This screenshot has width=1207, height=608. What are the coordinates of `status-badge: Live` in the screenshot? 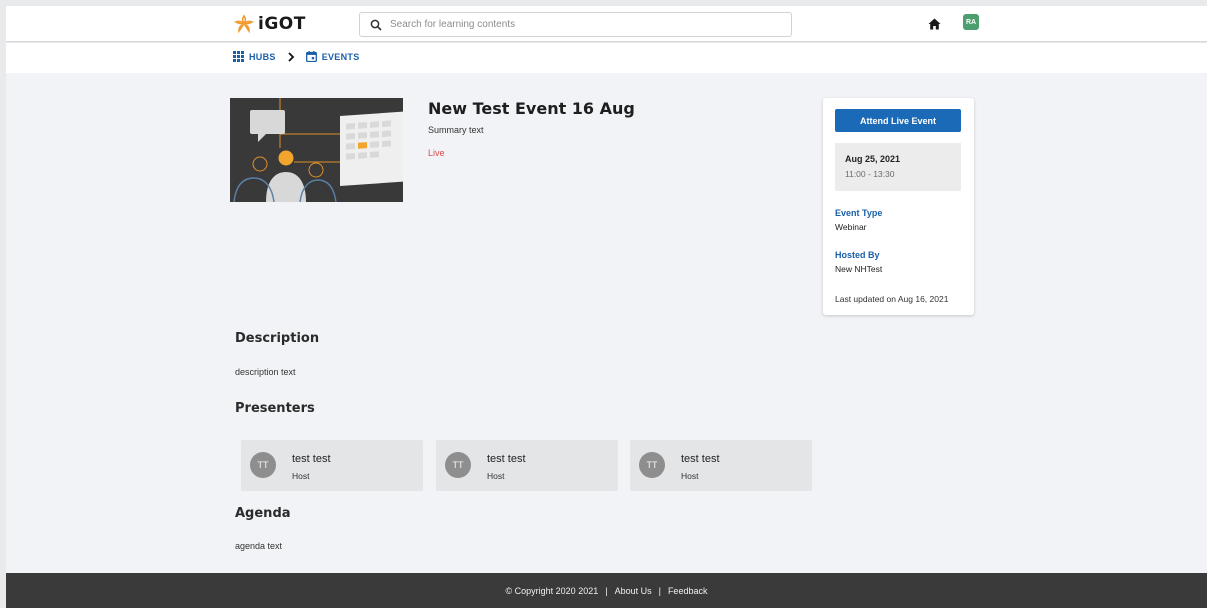 It's located at (436, 153).